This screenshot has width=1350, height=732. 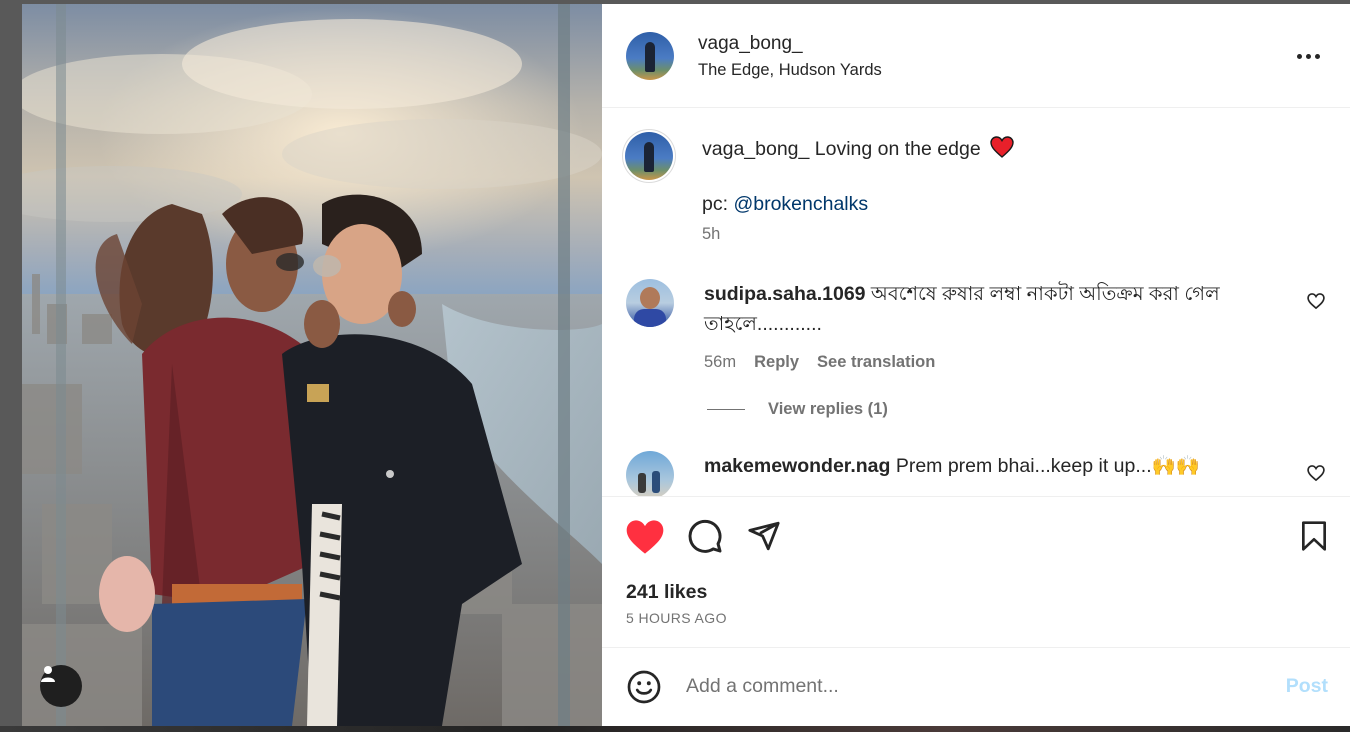 What do you see at coordinates (1314, 536) in the screenshot?
I see `bookmark-icon` at bounding box center [1314, 536].